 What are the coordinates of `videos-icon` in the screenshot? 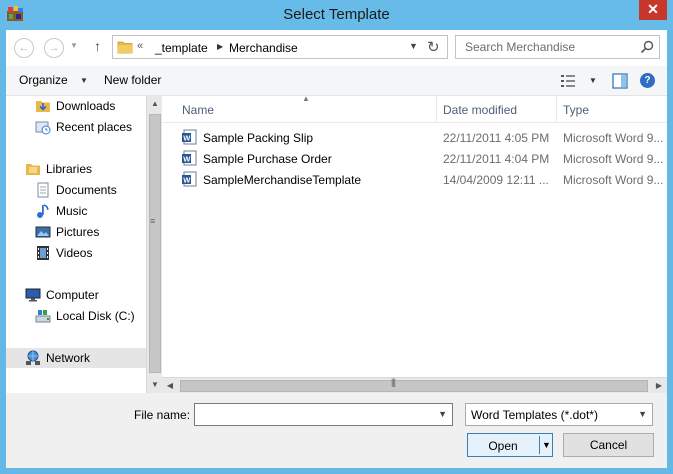 It's located at (43, 253).